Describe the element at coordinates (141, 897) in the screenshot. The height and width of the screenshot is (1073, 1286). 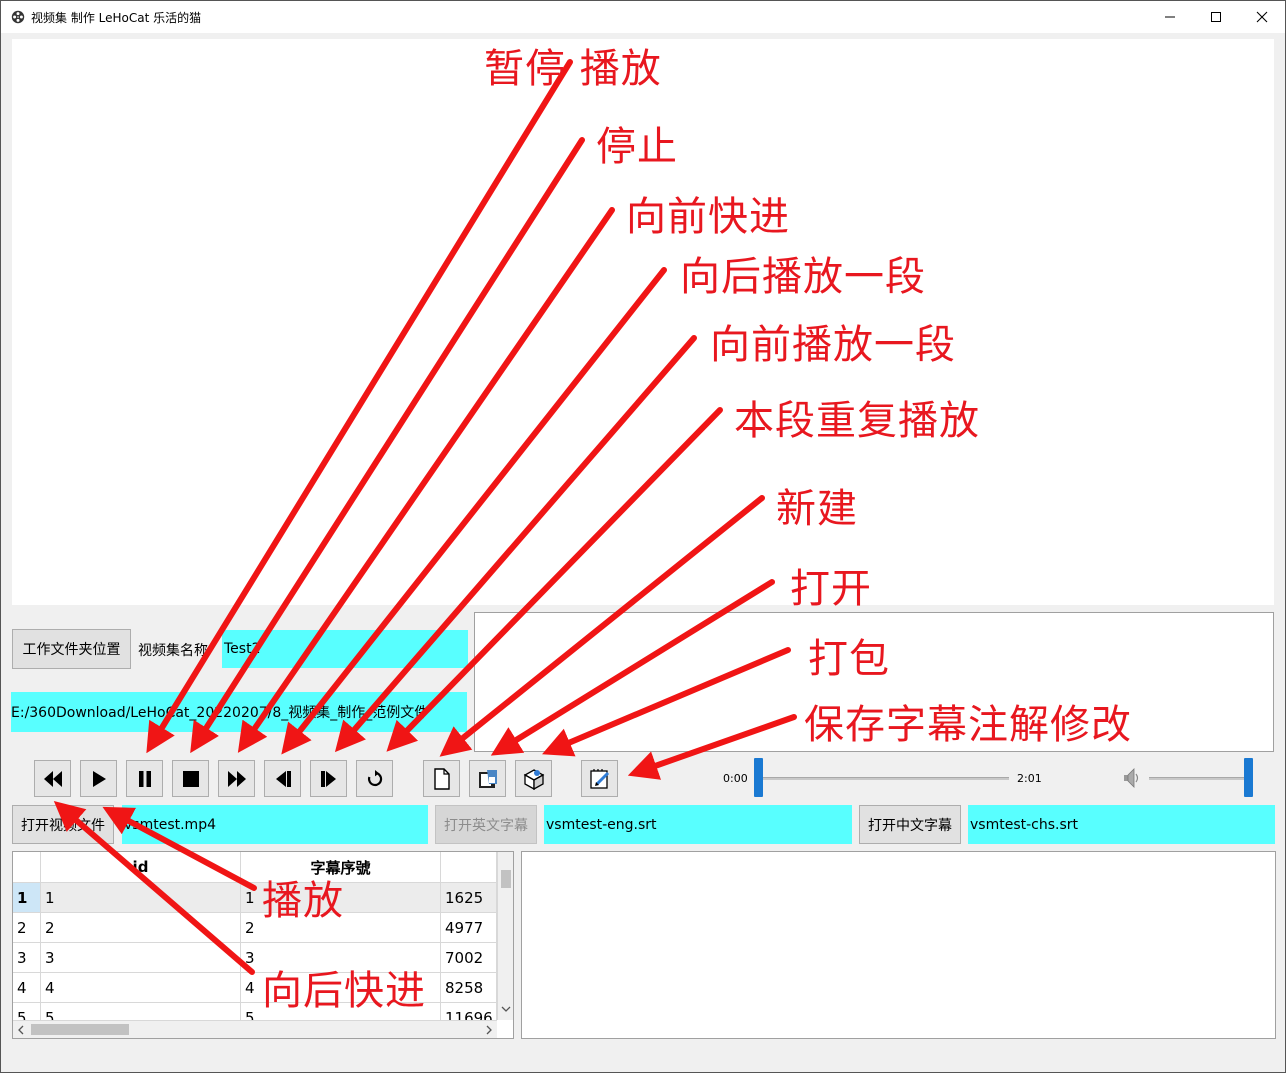
I see `cell-id: 1` at that location.